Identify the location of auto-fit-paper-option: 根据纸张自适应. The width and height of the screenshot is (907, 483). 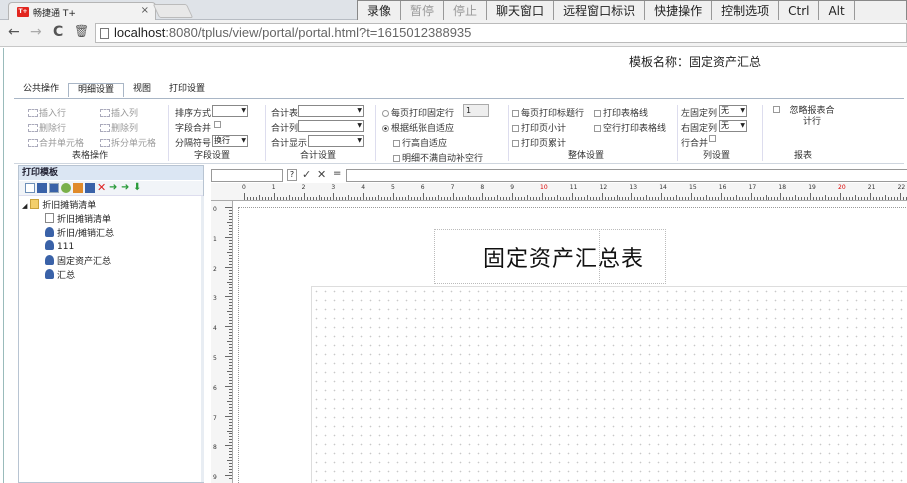
(418, 127).